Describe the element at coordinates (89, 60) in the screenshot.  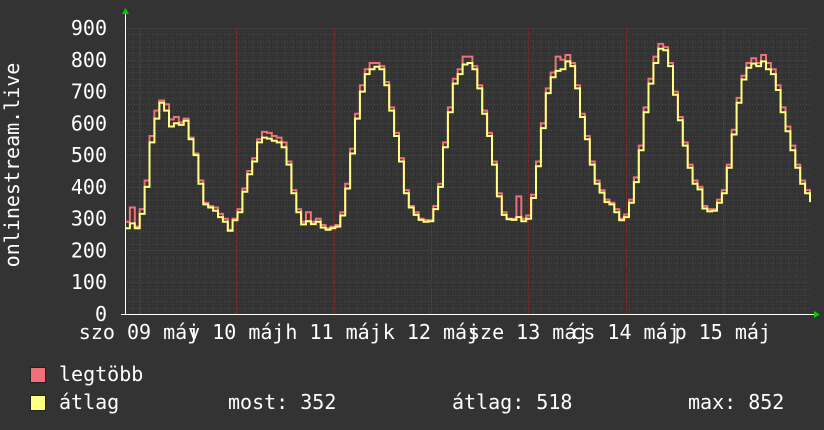
I see `y-tick-label: 800` at that location.